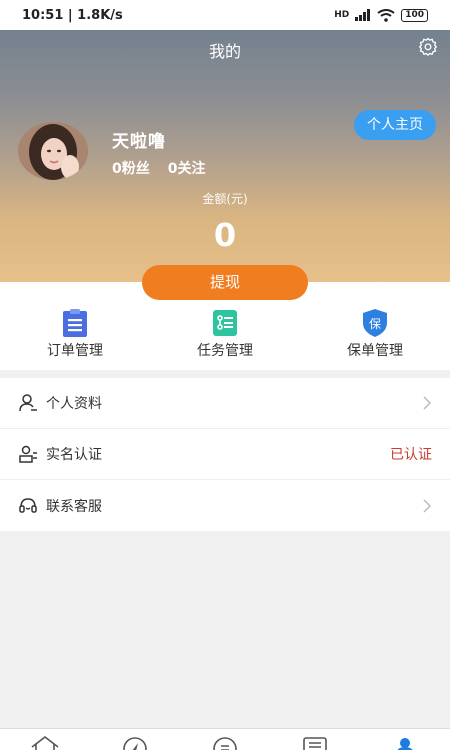 This screenshot has width=450, height=750. Describe the element at coordinates (28, 403) in the screenshot. I see `user-icon` at that location.